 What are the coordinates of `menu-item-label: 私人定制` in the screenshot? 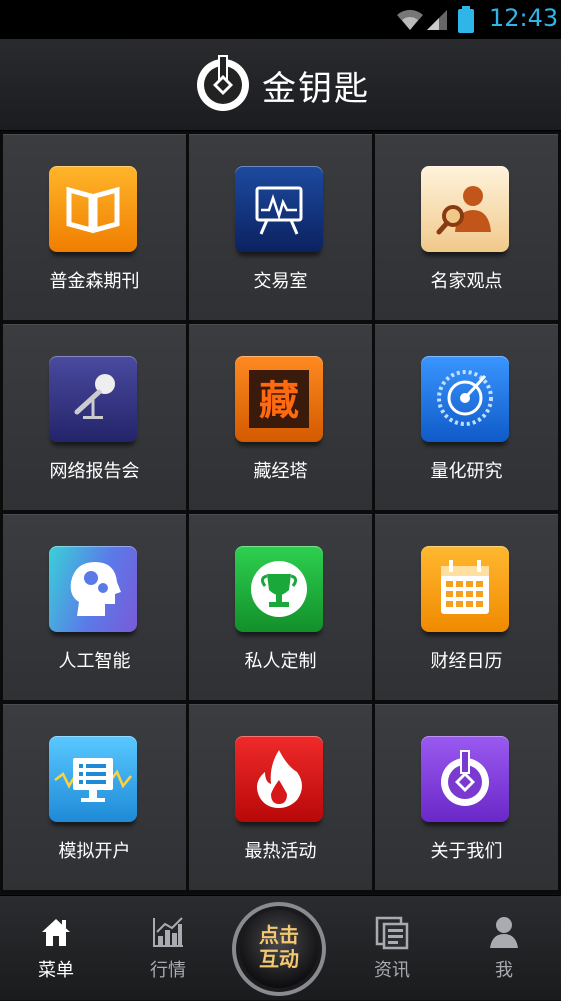 It's located at (280, 661).